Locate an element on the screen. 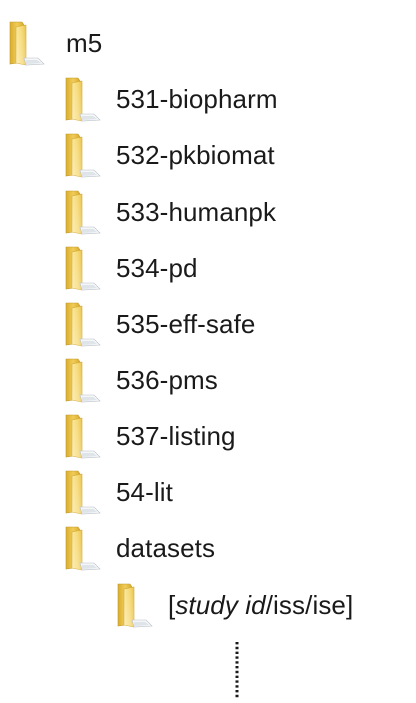 The height and width of the screenshot is (703, 416). tree-node-534-pd: 534-pd is located at coordinates (129, 268).